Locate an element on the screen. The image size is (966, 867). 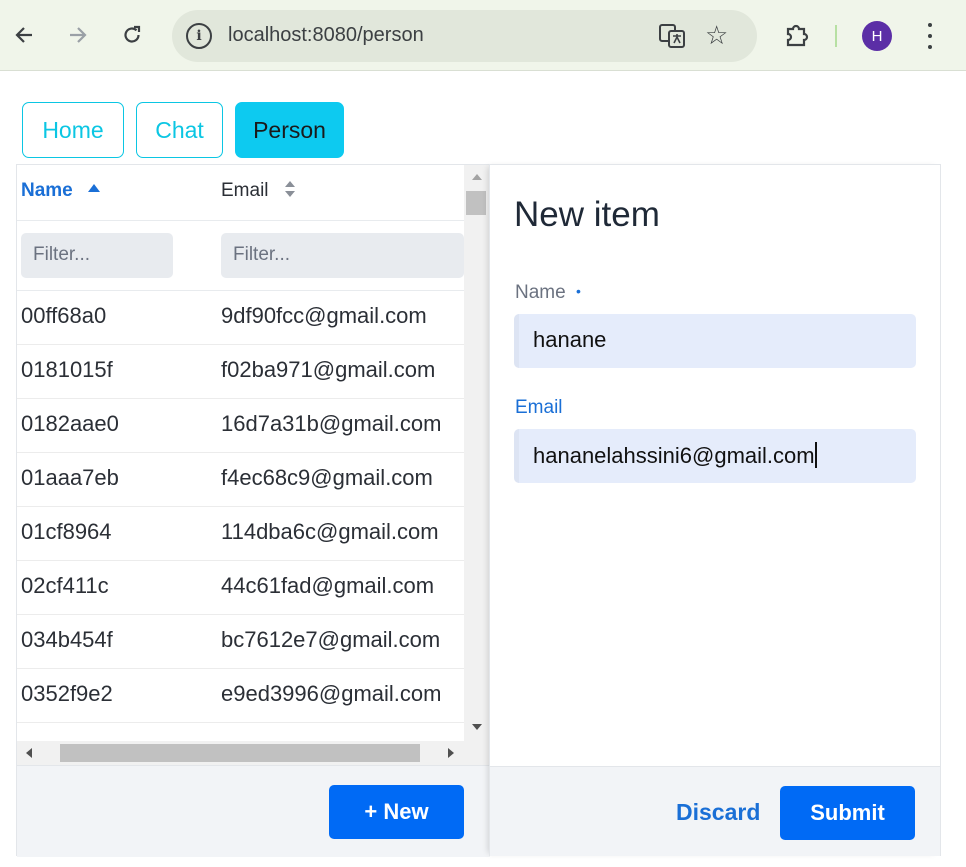
table-row: 02cf411c 44c61fad@gmail.com is located at coordinates (240, 588).